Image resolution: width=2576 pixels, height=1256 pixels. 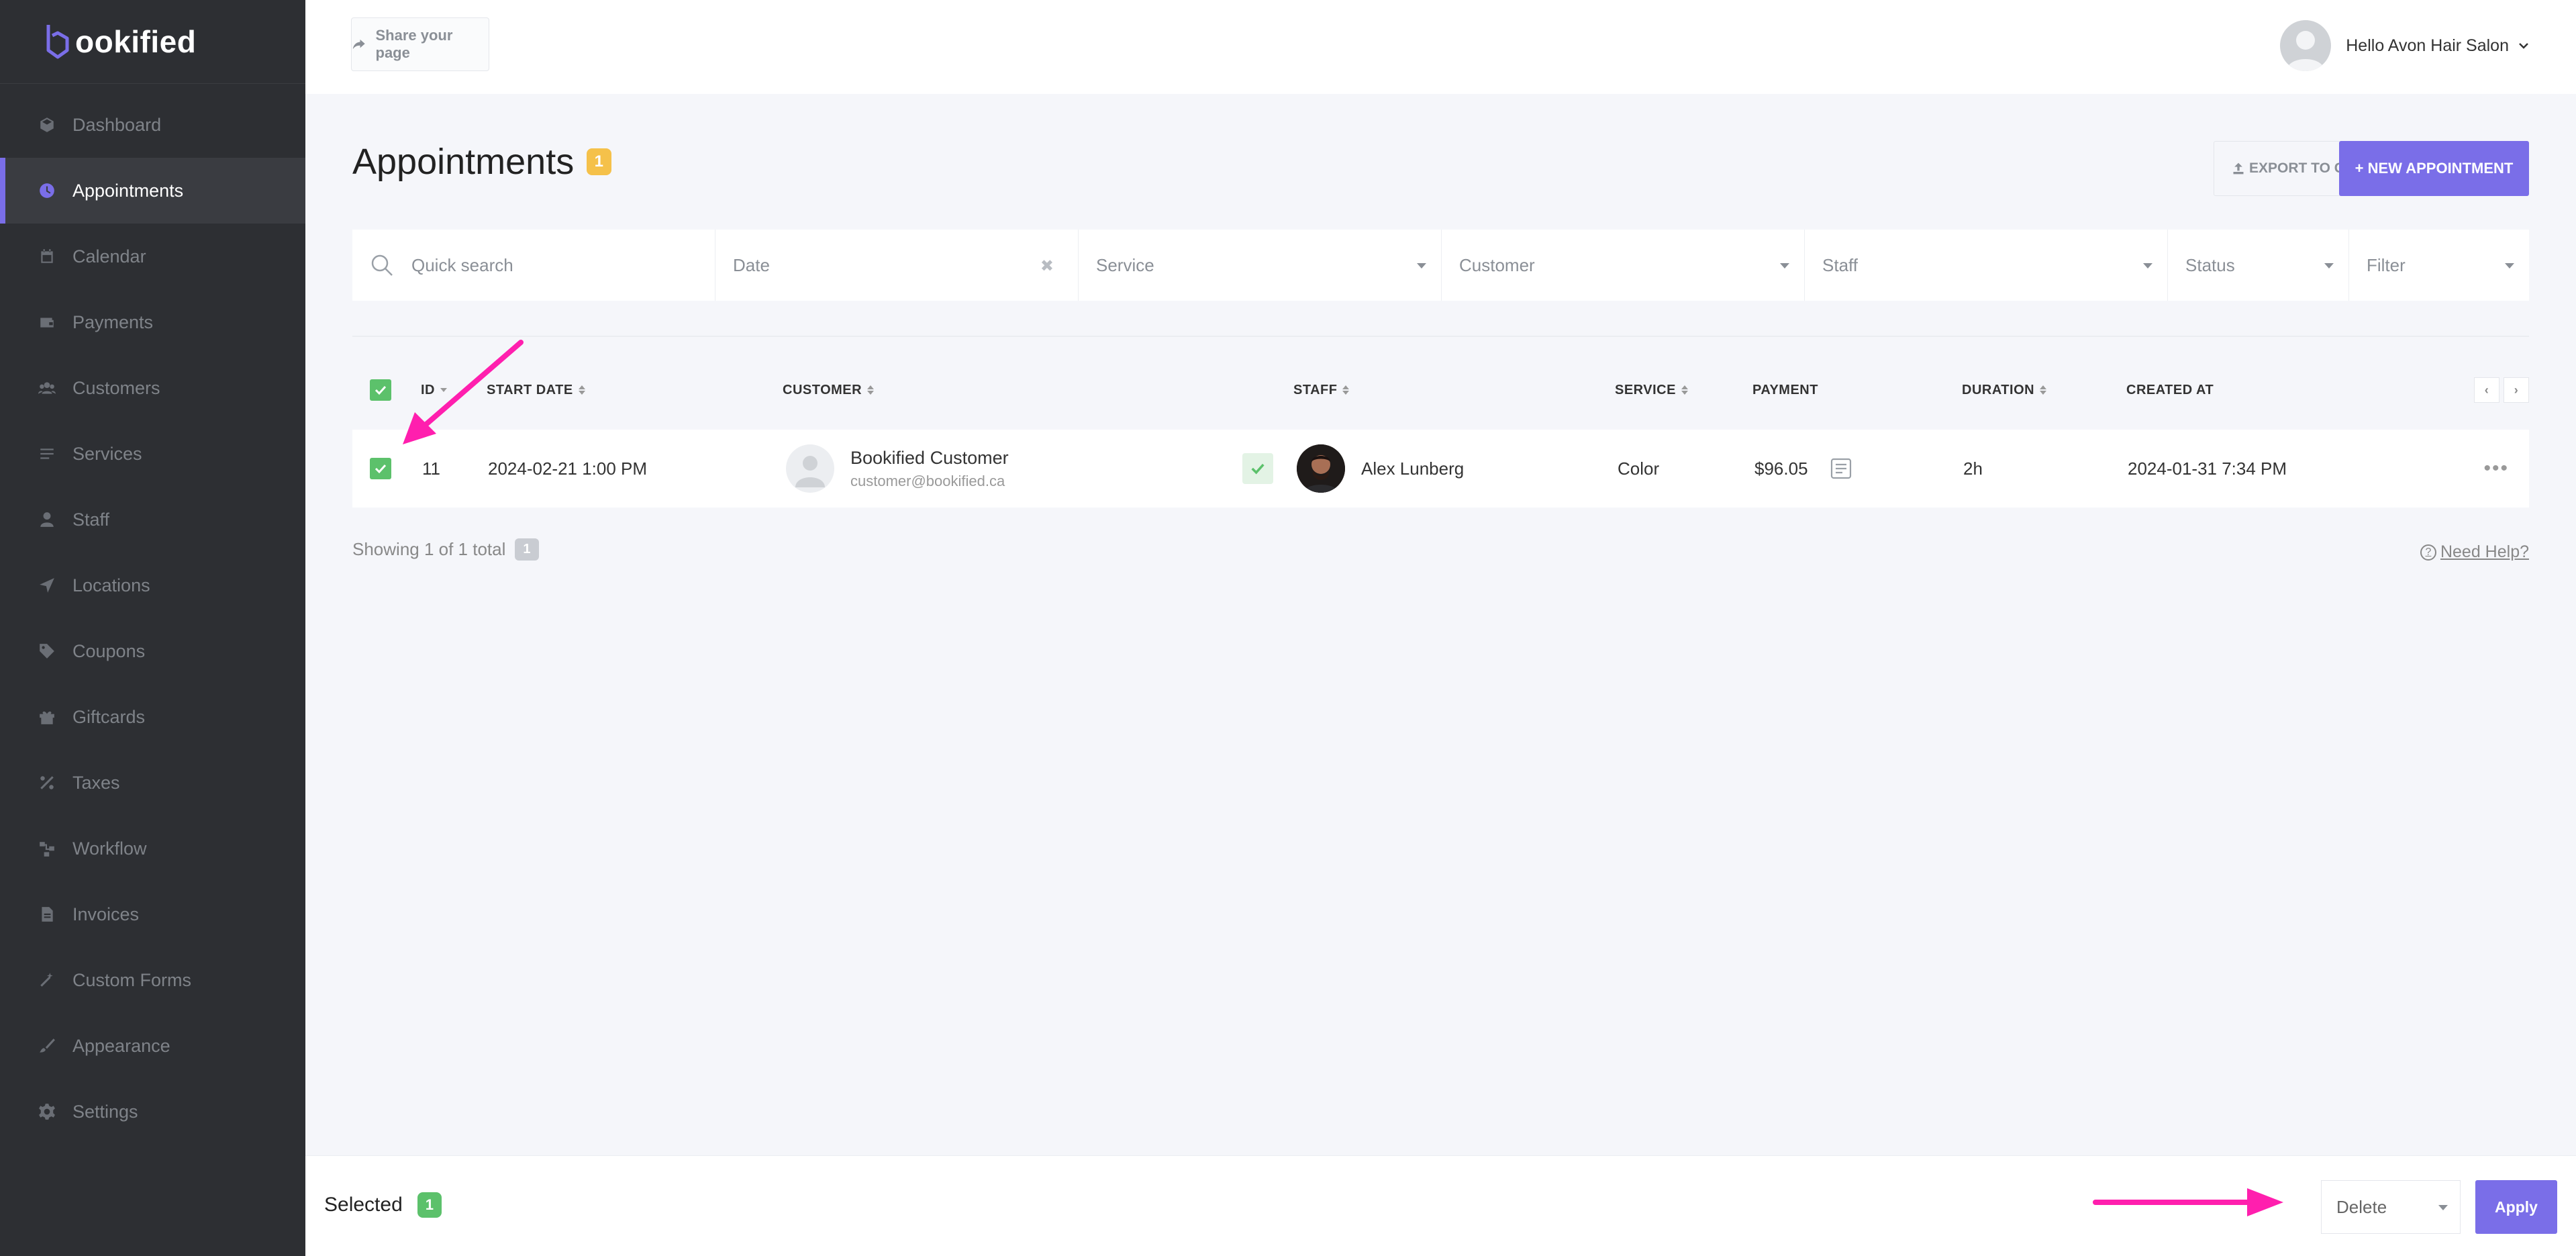 What do you see at coordinates (152, 519) in the screenshot?
I see `sidebar-item-staff: Staff` at bounding box center [152, 519].